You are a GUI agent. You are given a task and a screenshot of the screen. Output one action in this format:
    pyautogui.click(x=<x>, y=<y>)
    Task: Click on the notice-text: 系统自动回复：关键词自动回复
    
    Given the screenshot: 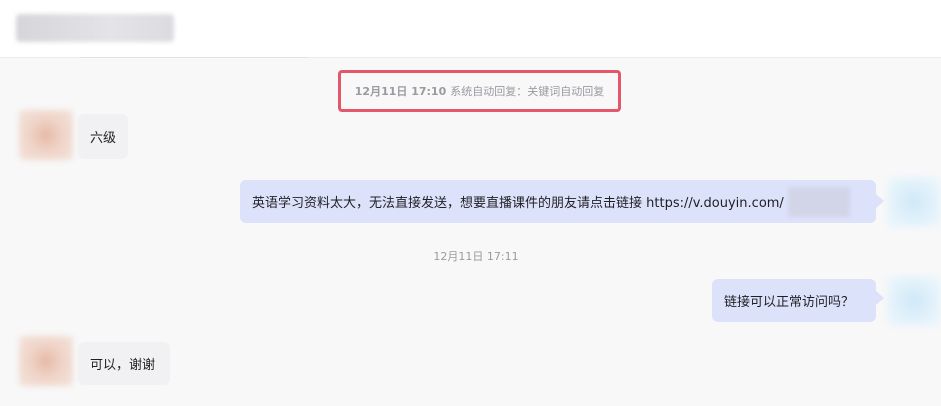 What is the action you would take?
    pyautogui.click(x=527, y=91)
    